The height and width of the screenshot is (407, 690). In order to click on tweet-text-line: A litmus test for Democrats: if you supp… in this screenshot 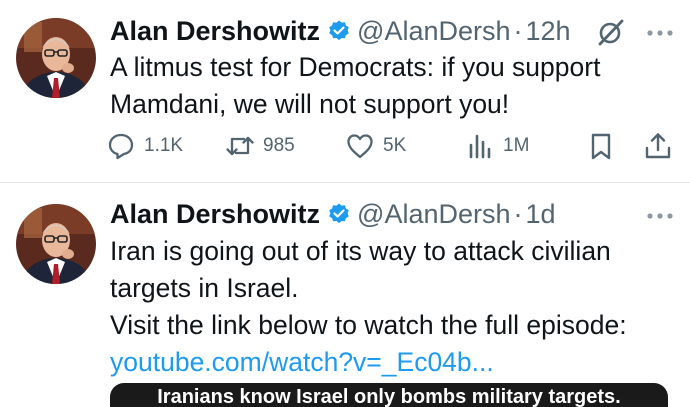, I will do `click(355, 67)`.